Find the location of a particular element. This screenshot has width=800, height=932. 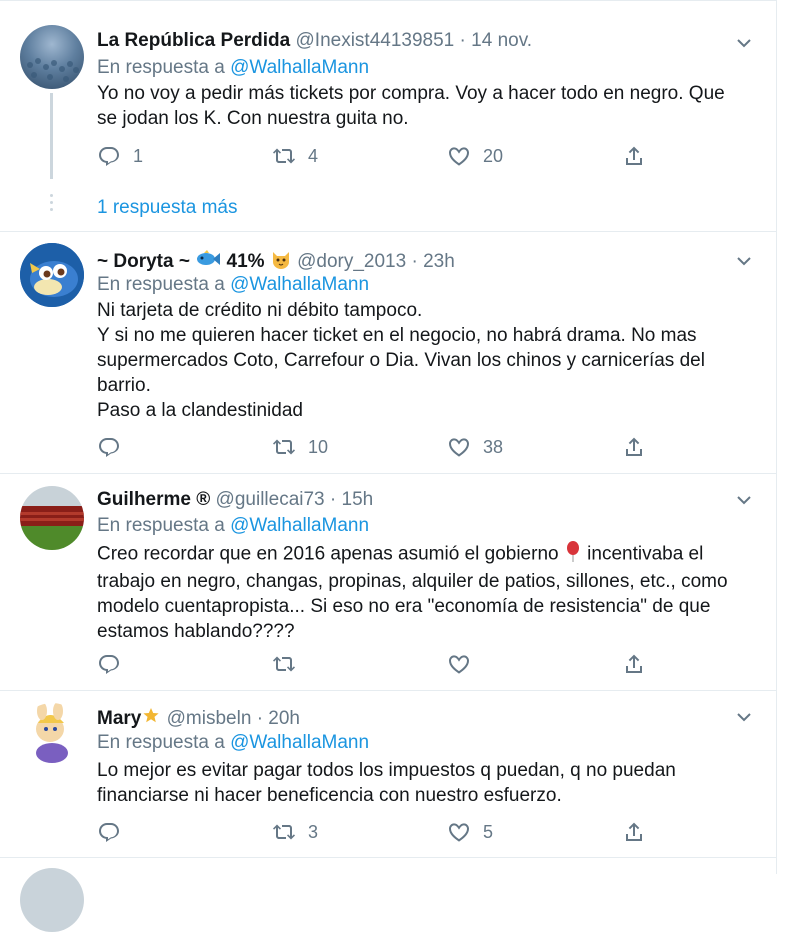

handle: @dory_2013 is located at coordinates (351, 261).